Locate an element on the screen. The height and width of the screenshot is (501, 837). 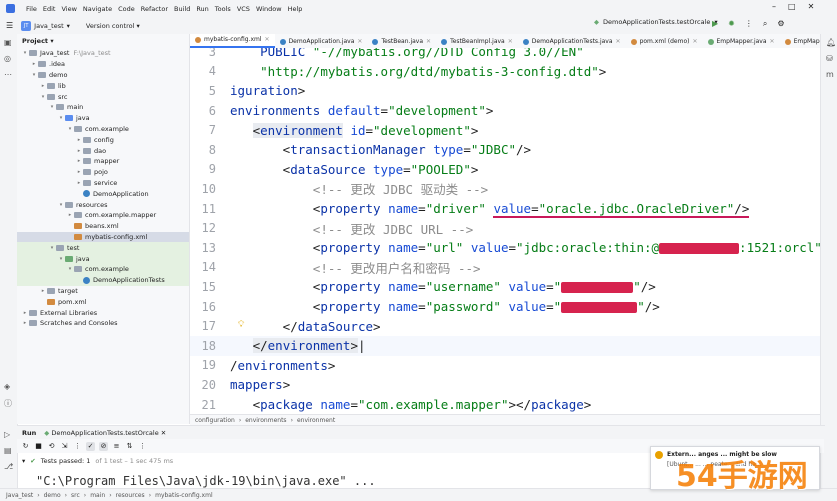
code-line: 14 <!-- 更改用户名和密码 --> is located at coordinates (505, 268).